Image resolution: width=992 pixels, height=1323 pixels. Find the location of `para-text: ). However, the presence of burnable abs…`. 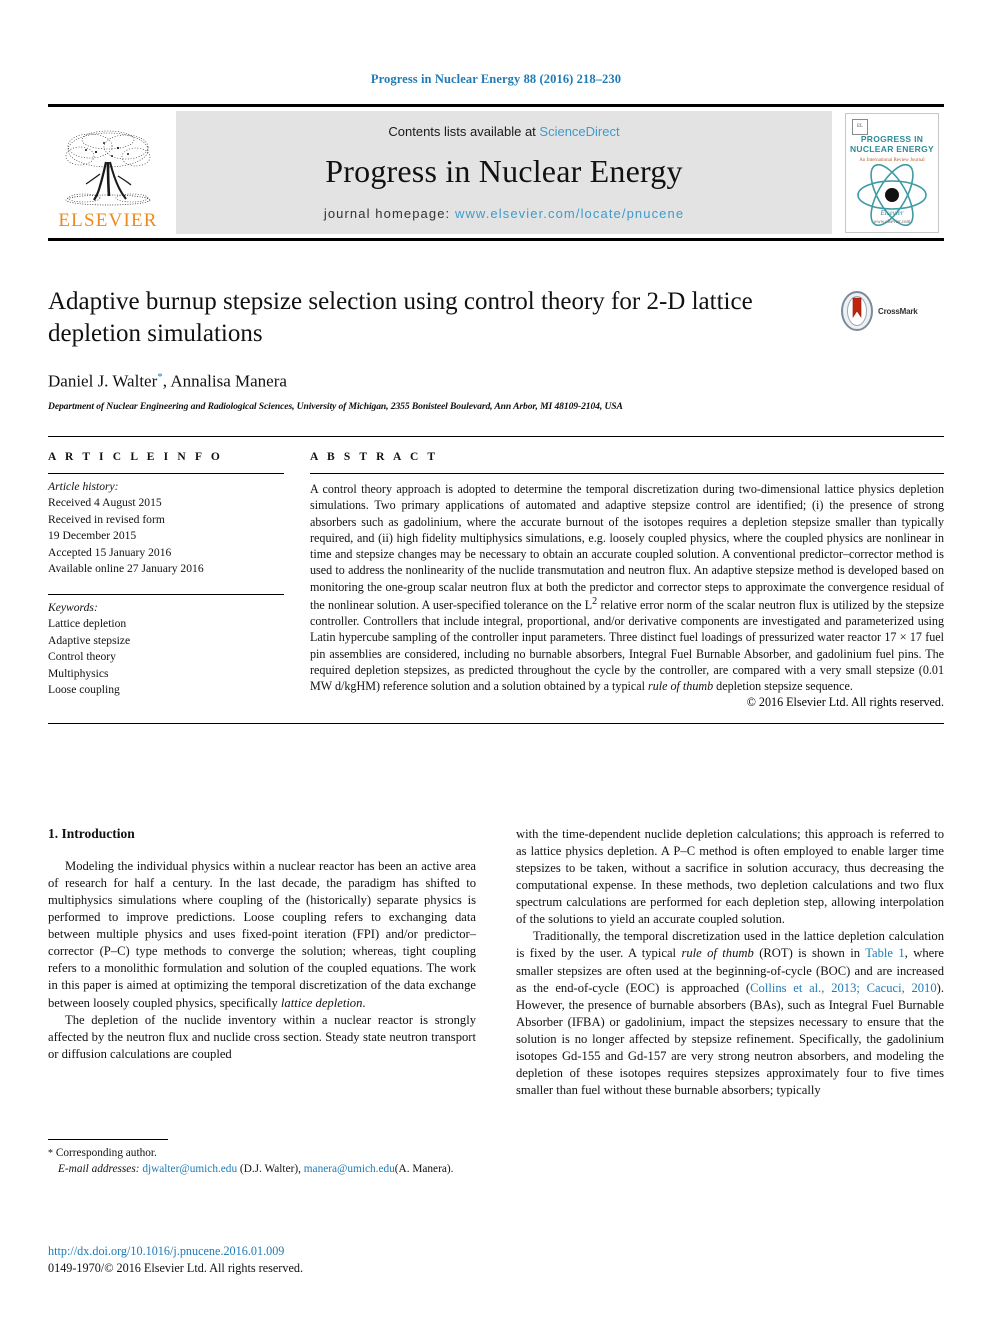

para-text: ). However, the presence of burnable abs… is located at coordinates (730, 1038).